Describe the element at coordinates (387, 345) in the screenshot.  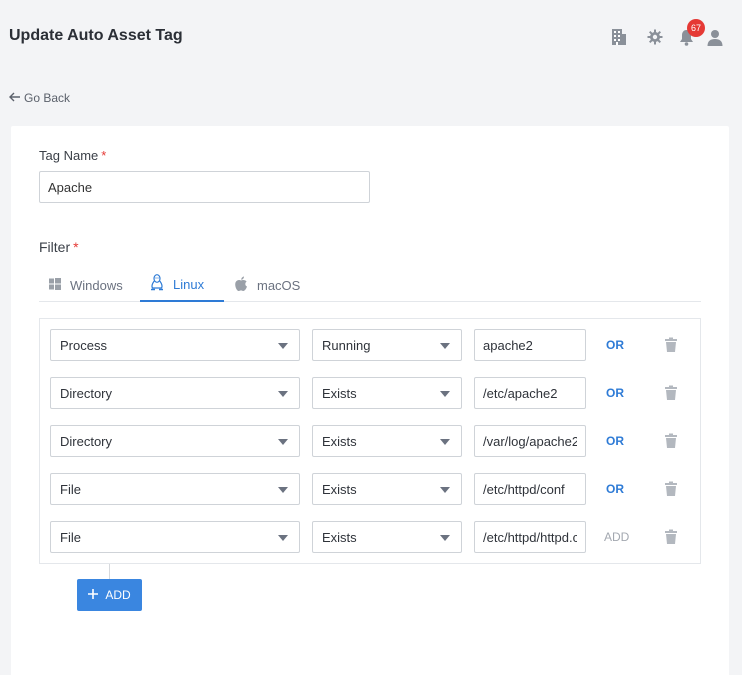
I see `rule-condition-select: Running` at that location.